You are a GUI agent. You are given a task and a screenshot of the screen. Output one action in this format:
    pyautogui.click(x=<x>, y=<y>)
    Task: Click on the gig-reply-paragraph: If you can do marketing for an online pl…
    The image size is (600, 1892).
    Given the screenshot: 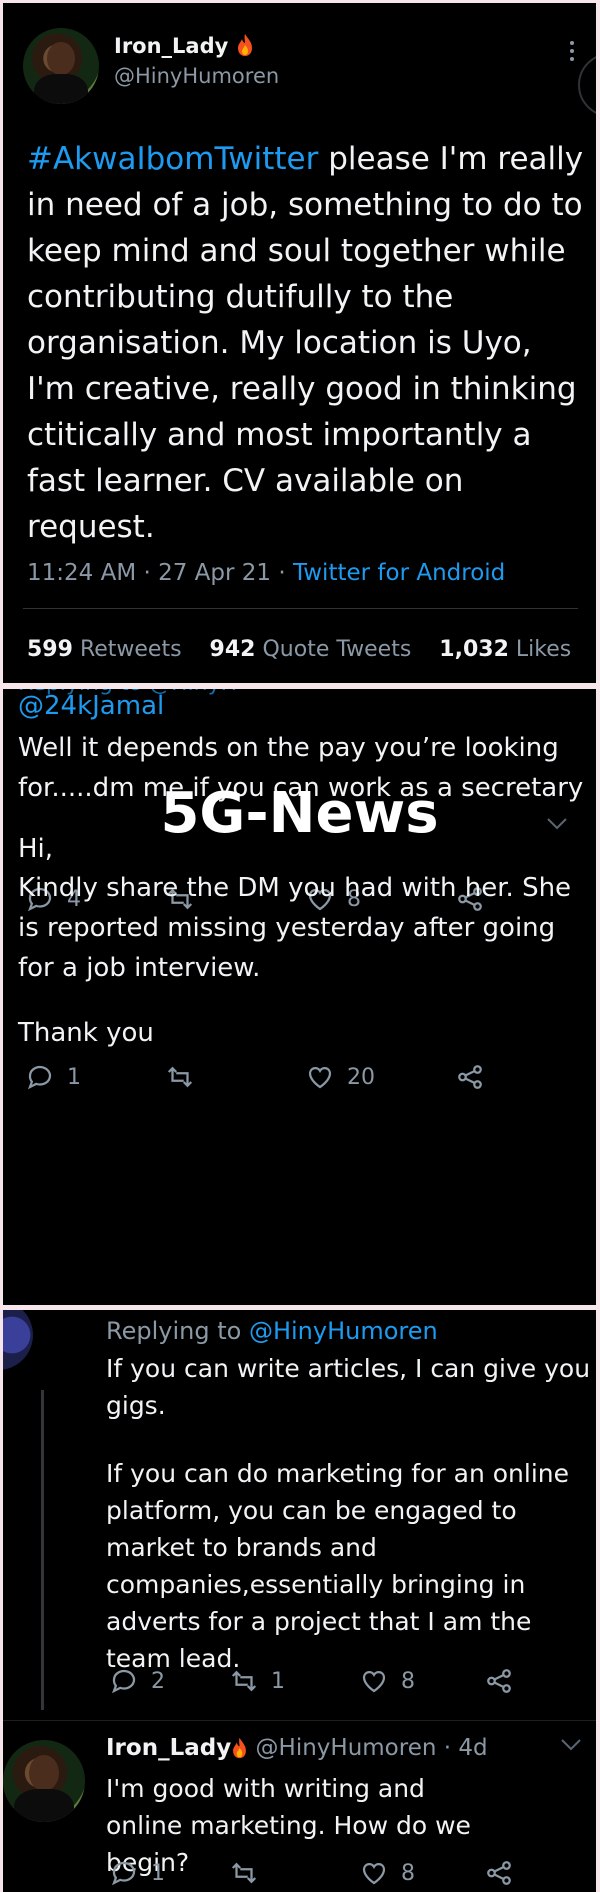 What is the action you would take?
    pyautogui.click(x=337, y=1566)
    